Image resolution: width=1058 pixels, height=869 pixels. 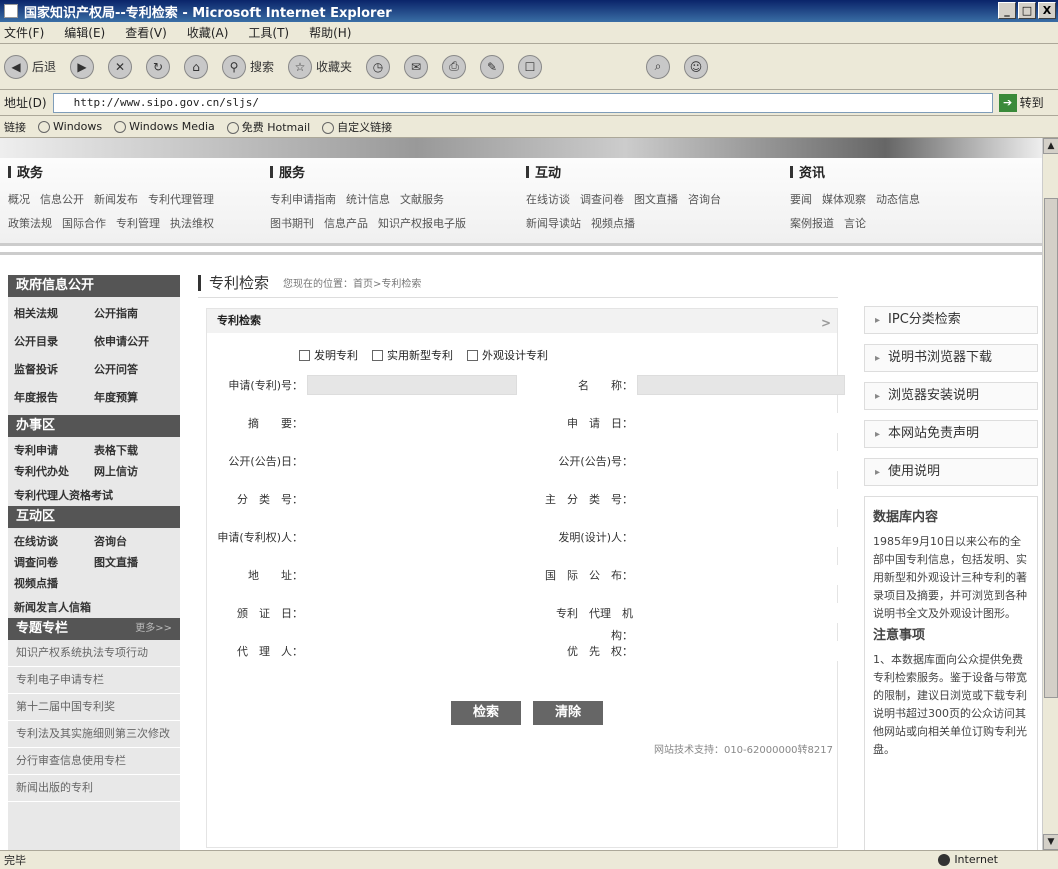 What do you see at coordinates (134, 398) in the screenshot?
I see `gov-info-link: 年度预算` at bounding box center [134, 398].